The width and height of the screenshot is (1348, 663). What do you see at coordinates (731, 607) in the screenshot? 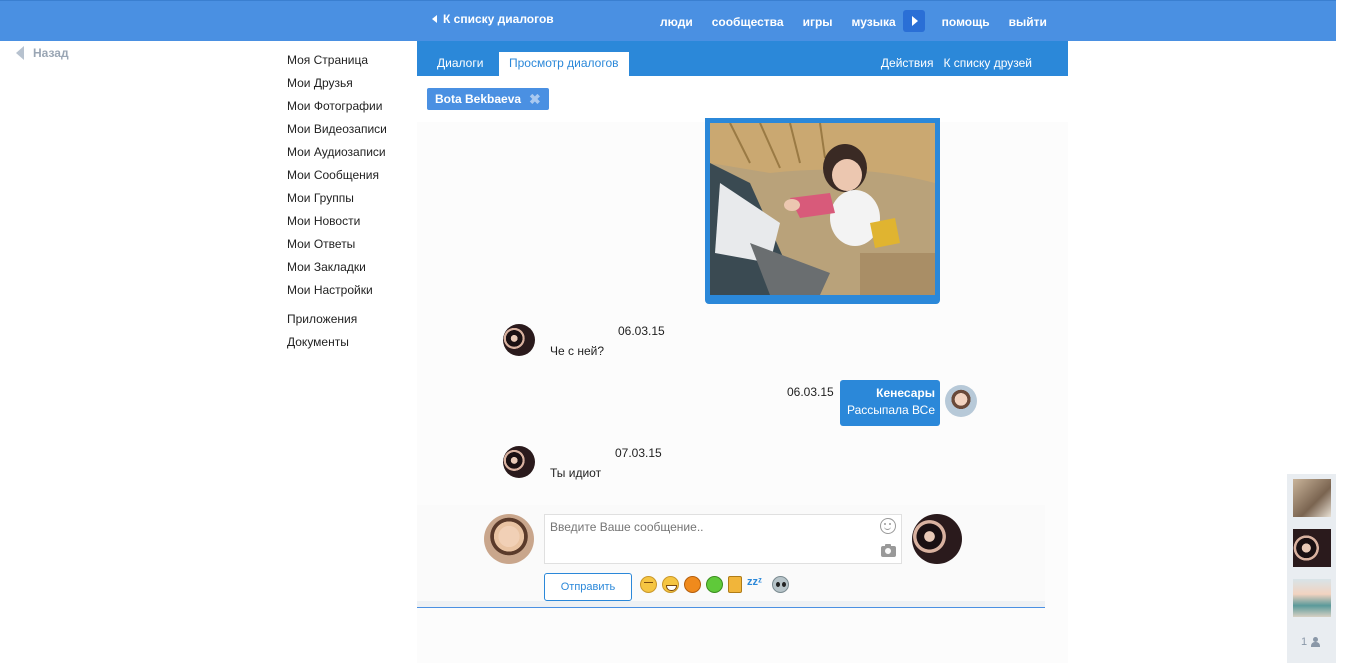
I see `divider` at bounding box center [731, 607].